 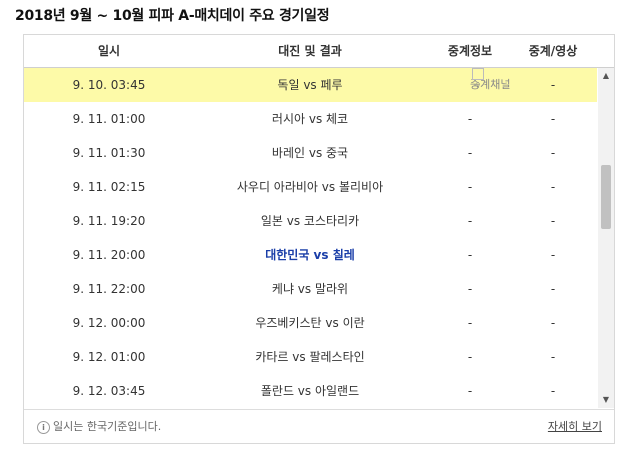 What do you see at coordinates (109, 221) in the screenshot?
I see `match-date: 9. 11. 19:20` at bounding box center [109, 221].